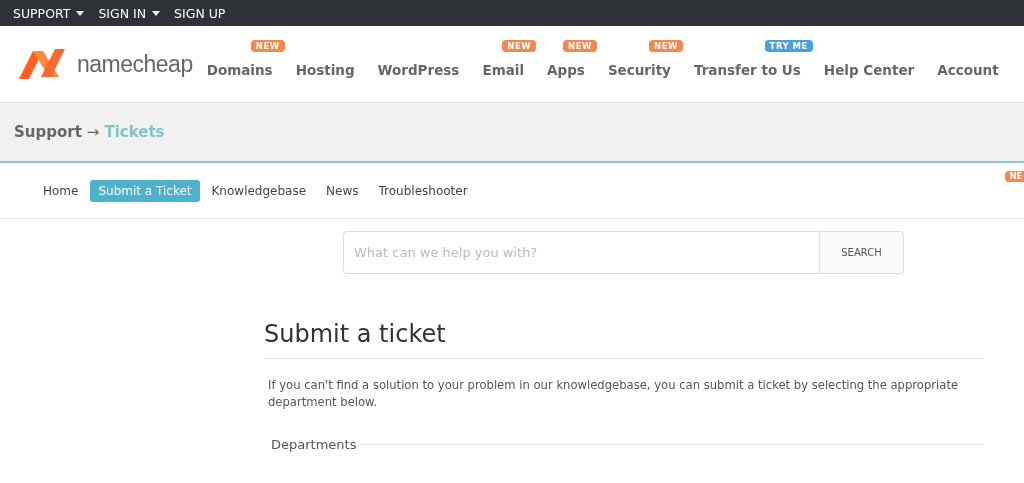 This screenshot has height=483, width=1024. Describe the element at coordinates (342, 190) in the screenshot. I see `subnav-tab: News` at that location.